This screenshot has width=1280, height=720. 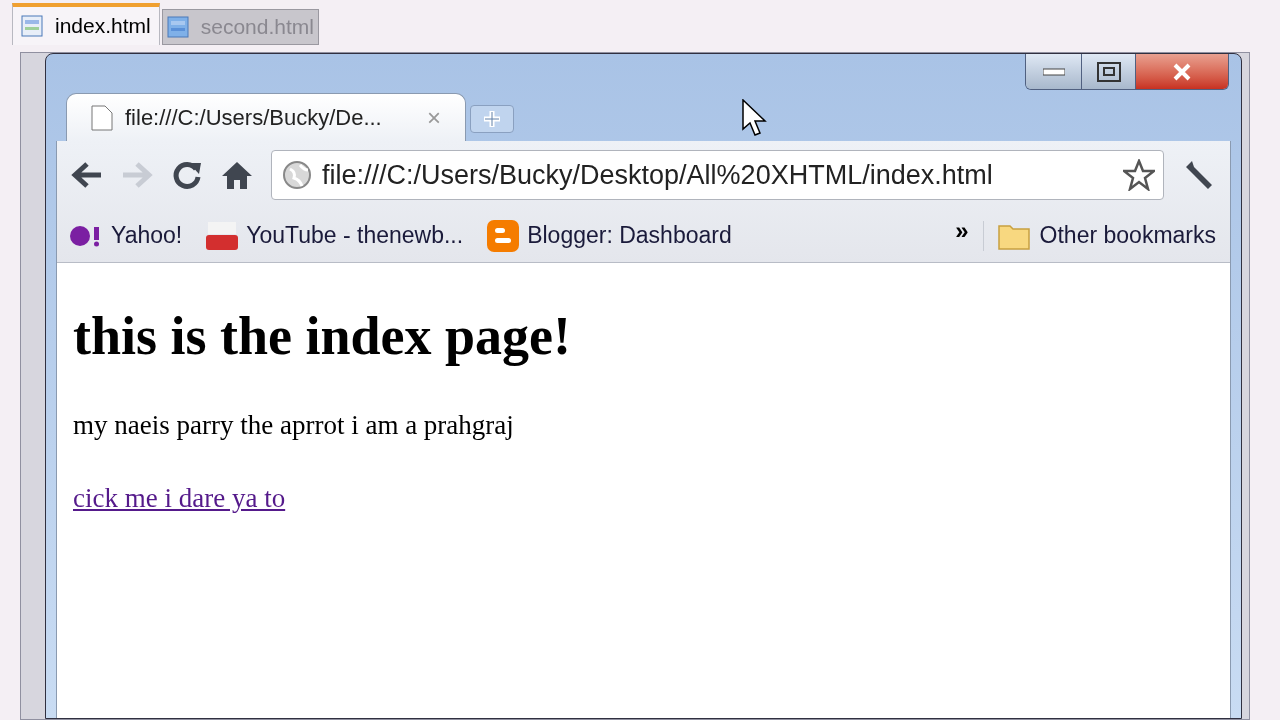 I want to click on back-icon, so click(x=87, y=175).